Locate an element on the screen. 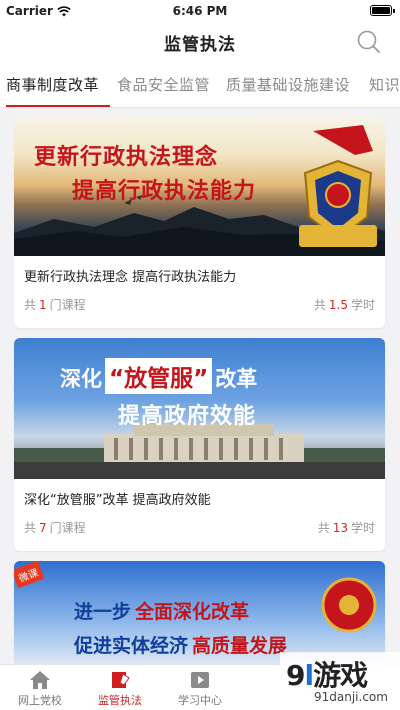 Image resolution: width=400 pixels, height=710 pixels. course-meta: 共 1 门课程 共 1.5 学时 is located at coordinates (199, 304).